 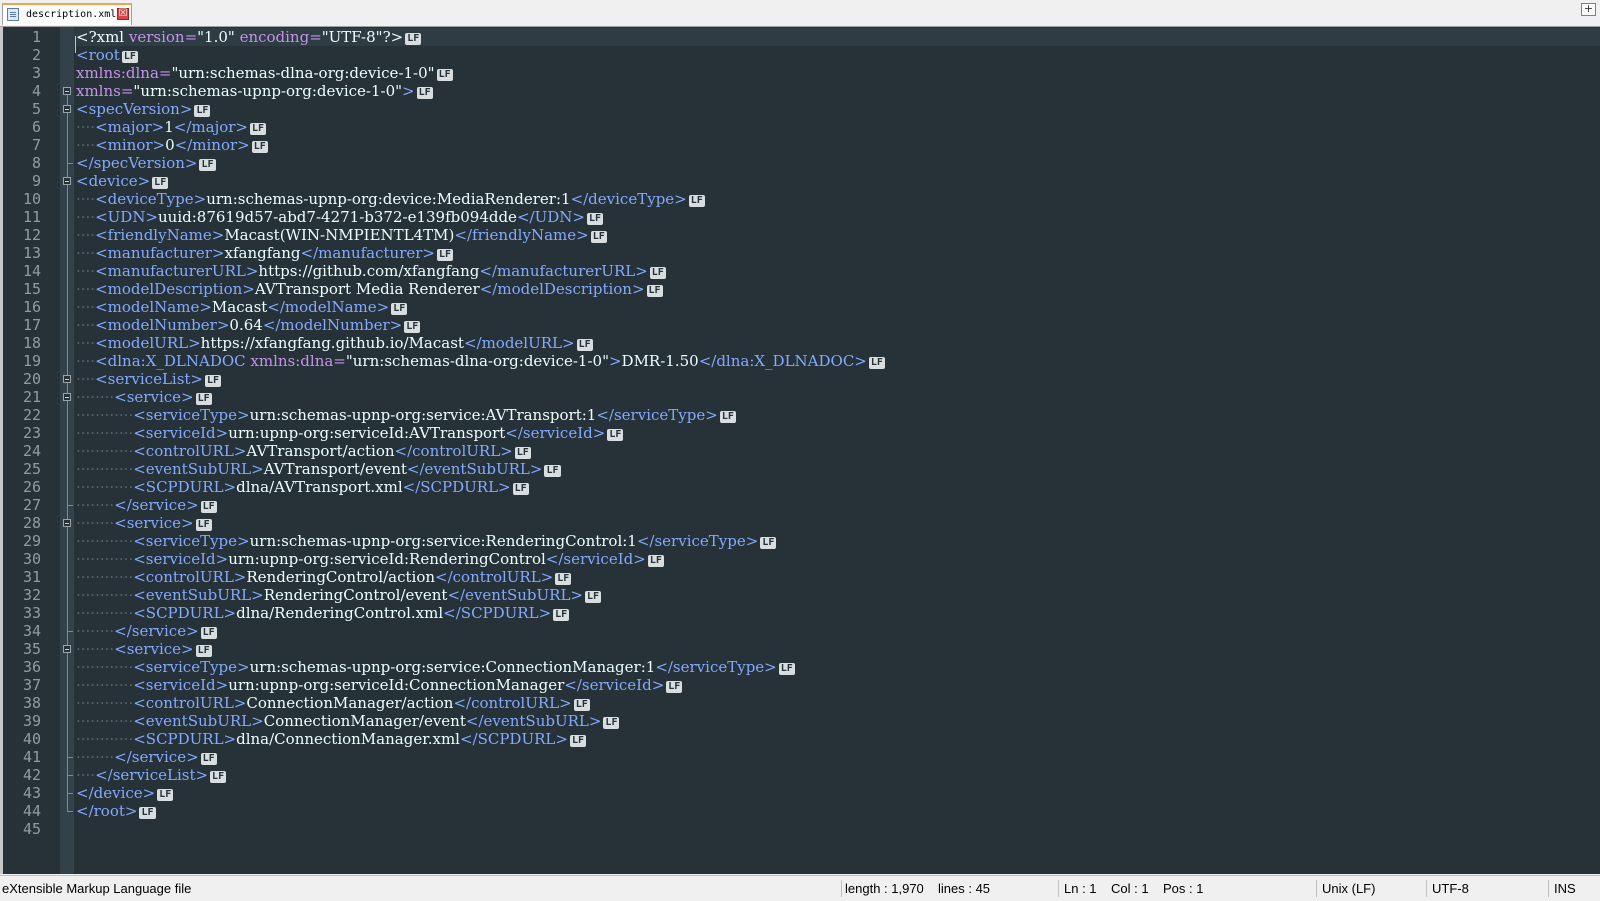 I want to click on insert-mode-indicator: INS, so click(x=1565, y=888).